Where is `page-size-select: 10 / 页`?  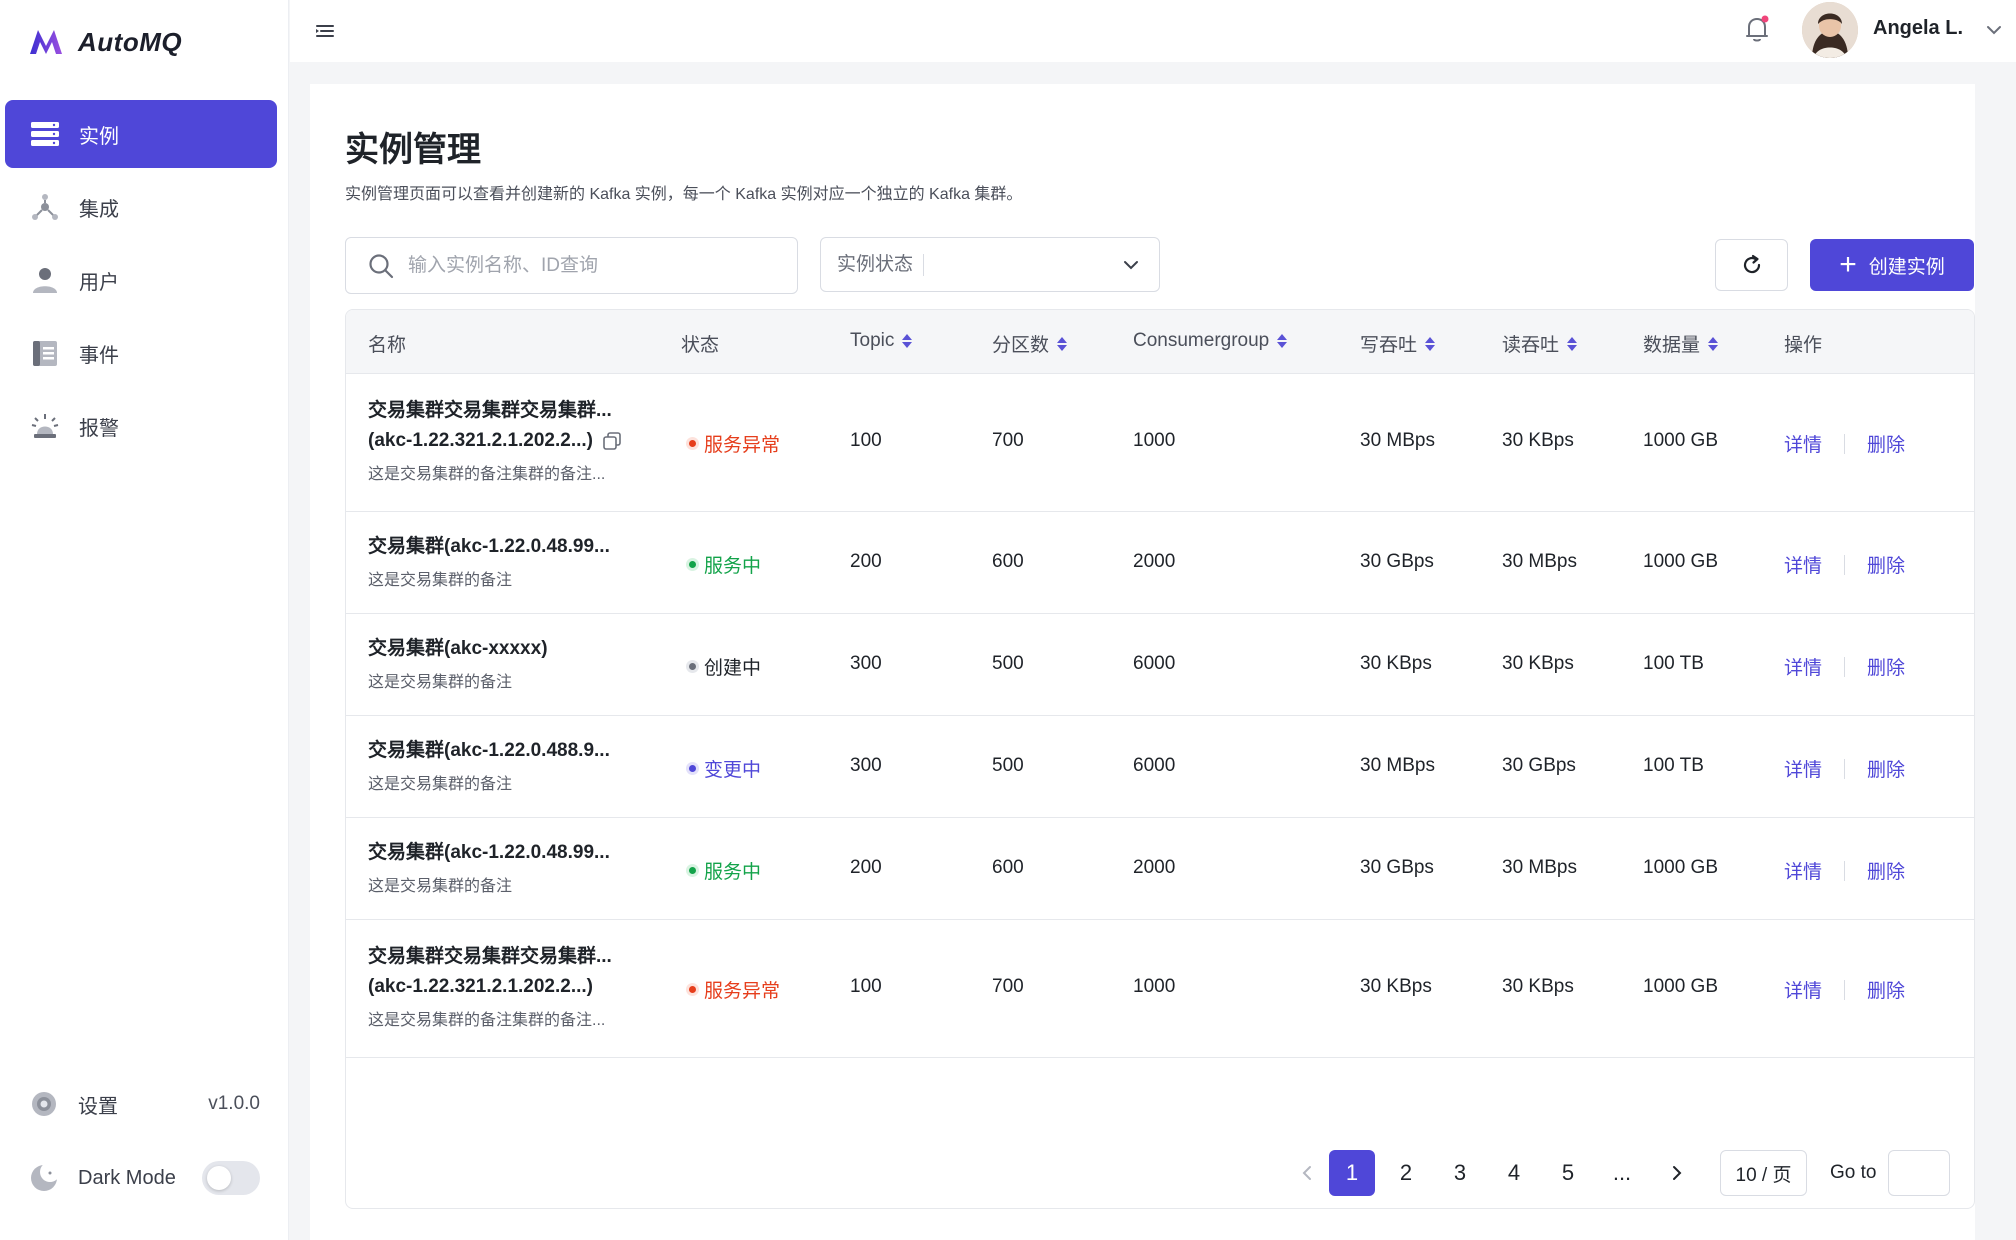 page-size-select: 10 / 页 is located at coordinates (1763, 1173).